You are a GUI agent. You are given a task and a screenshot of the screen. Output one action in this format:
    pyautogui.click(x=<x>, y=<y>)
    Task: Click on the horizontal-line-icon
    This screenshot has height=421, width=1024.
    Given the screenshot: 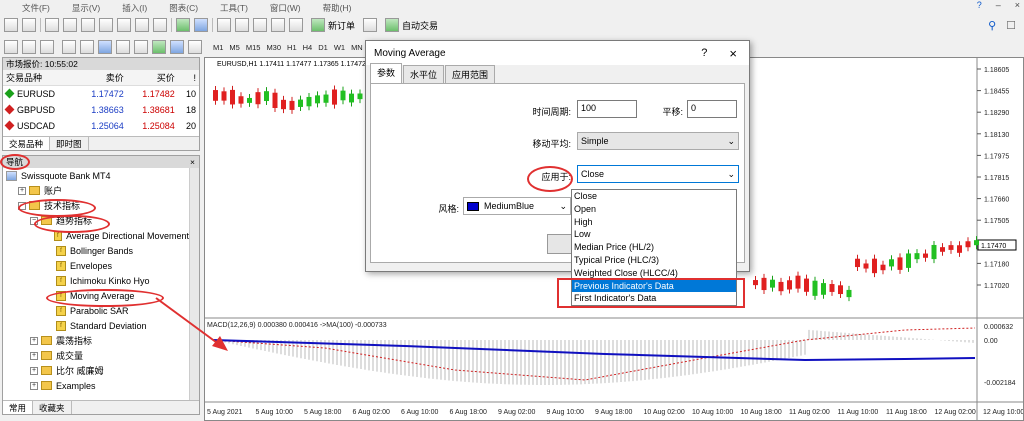 What is the action you would take?
    pyautogui.click(x=70, y=25)
    